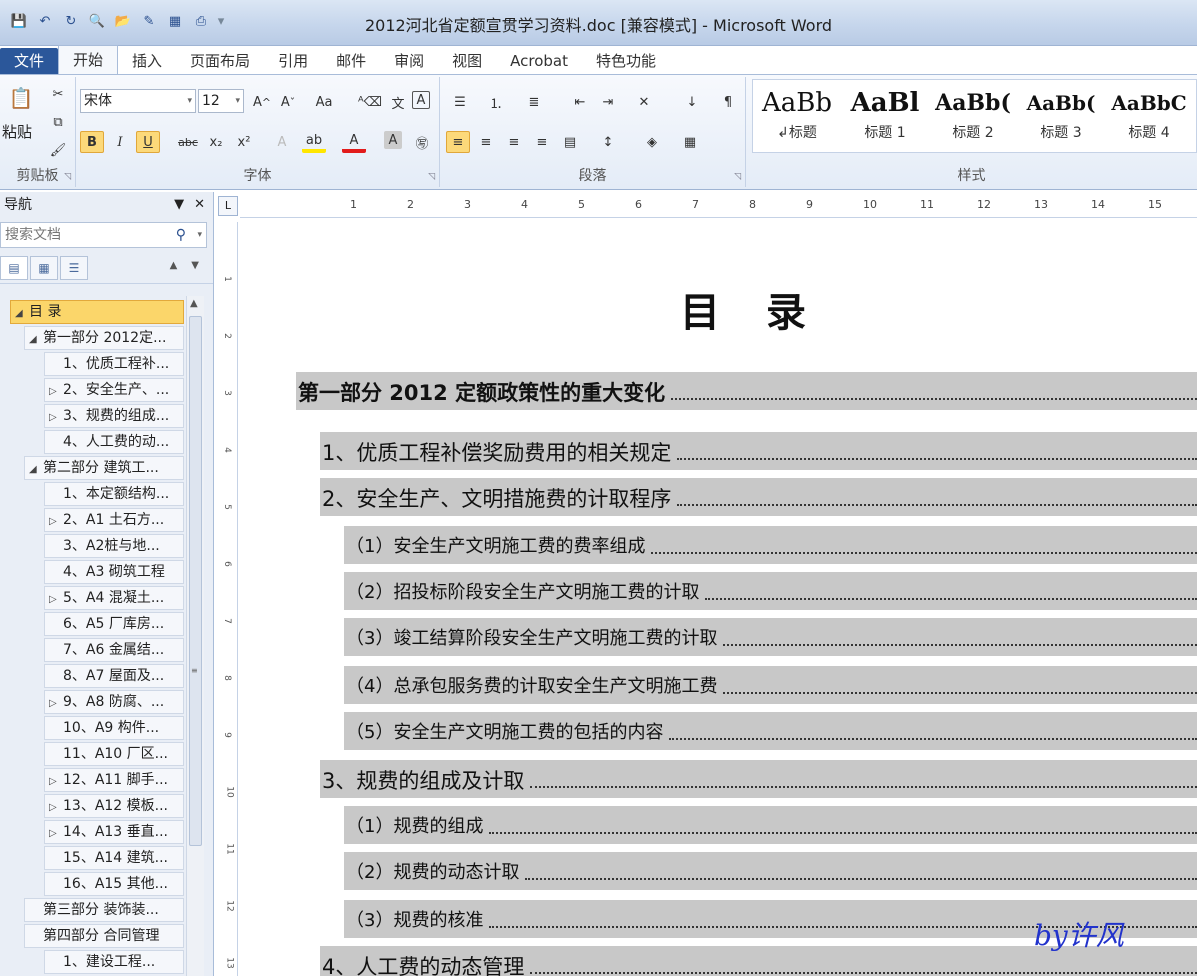 This screenshot has width=1197, height=976. Describe the element at coordinates (74, 268) in the screenshot. I see `tab-results-icon: ☰` at that location.